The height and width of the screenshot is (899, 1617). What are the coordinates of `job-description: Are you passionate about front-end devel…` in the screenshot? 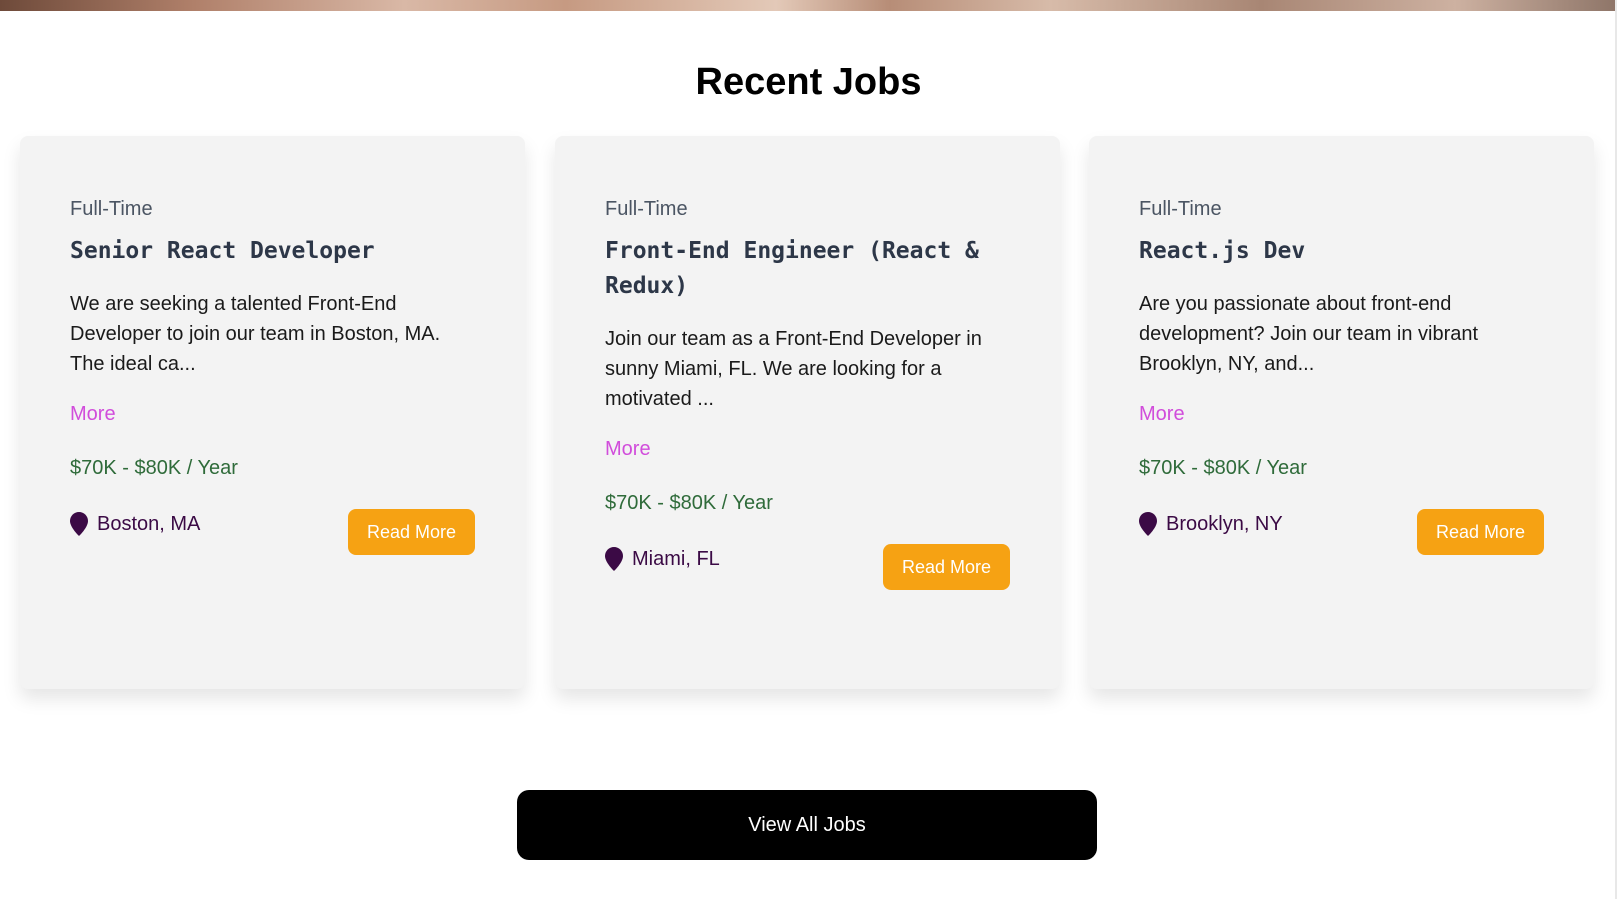 It's located at (1309, 334).